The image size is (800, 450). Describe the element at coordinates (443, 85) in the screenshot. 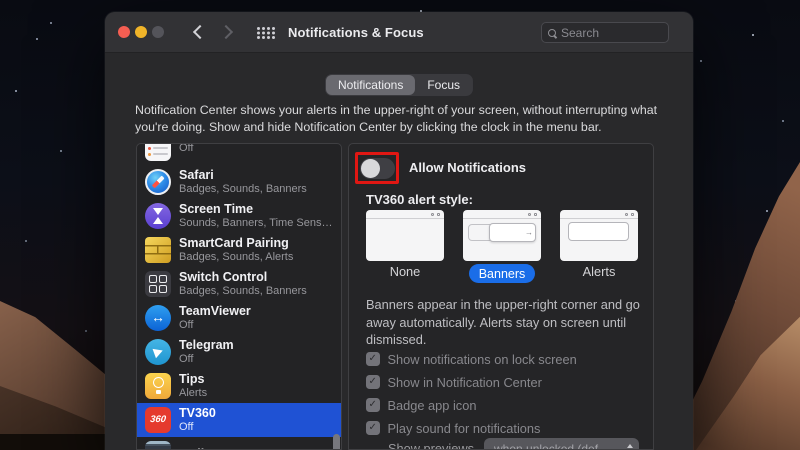

I see `tab-focus: Focus` at that location.